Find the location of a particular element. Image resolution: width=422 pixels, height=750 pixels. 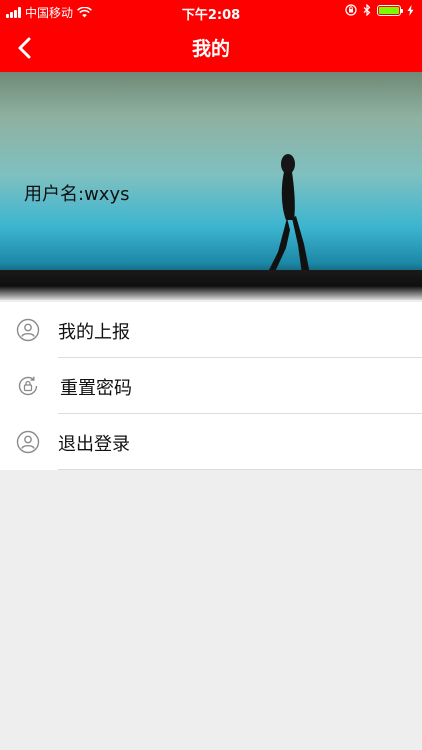

lock-reset-icon is located at coordinates (28, 386).